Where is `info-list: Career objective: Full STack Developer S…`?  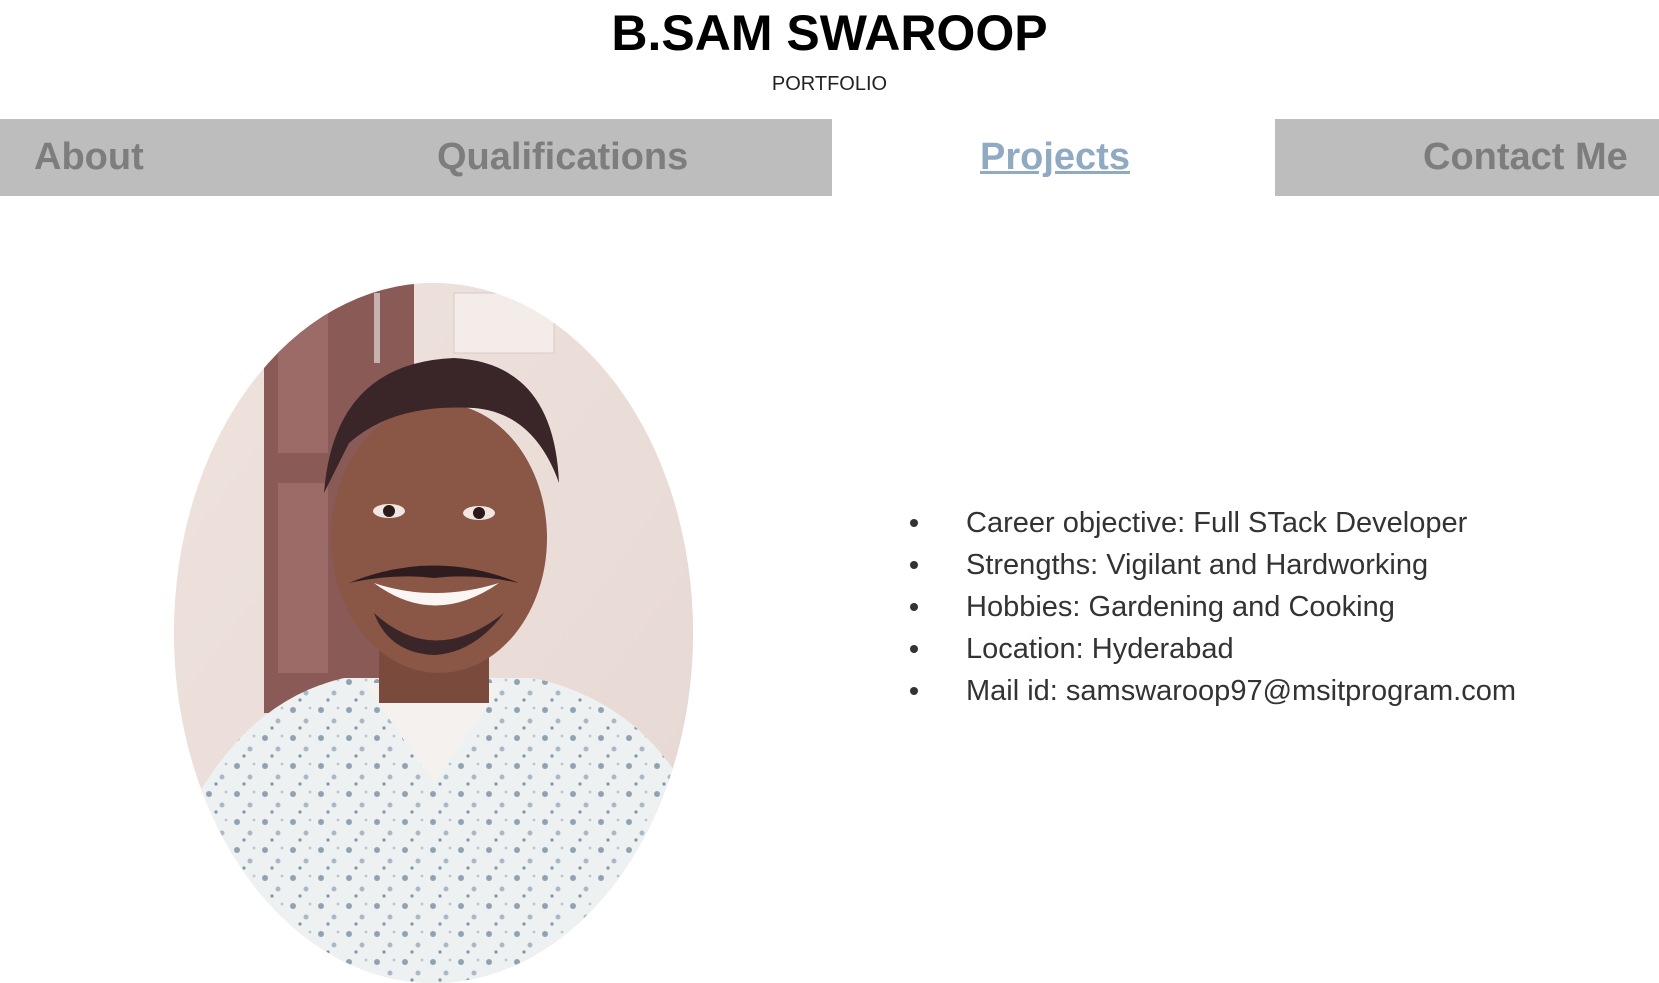
info-list: Career objective: Full STack Developer S… is located at coordinates (1213, 607).